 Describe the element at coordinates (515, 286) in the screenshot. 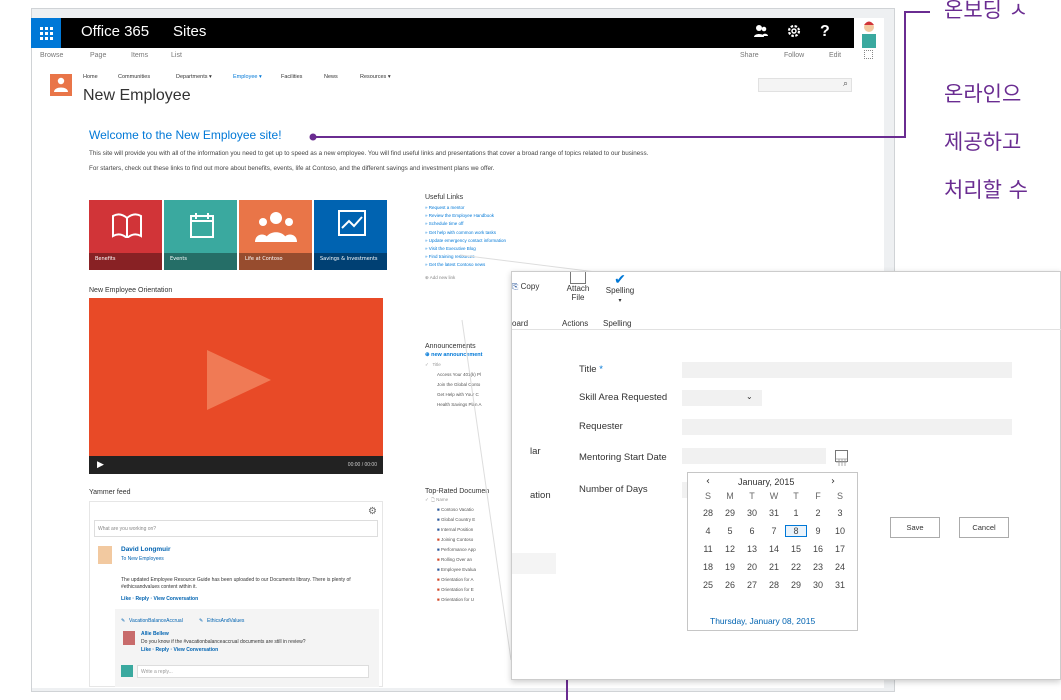

I see `copy-icon: ⎘` at that location.